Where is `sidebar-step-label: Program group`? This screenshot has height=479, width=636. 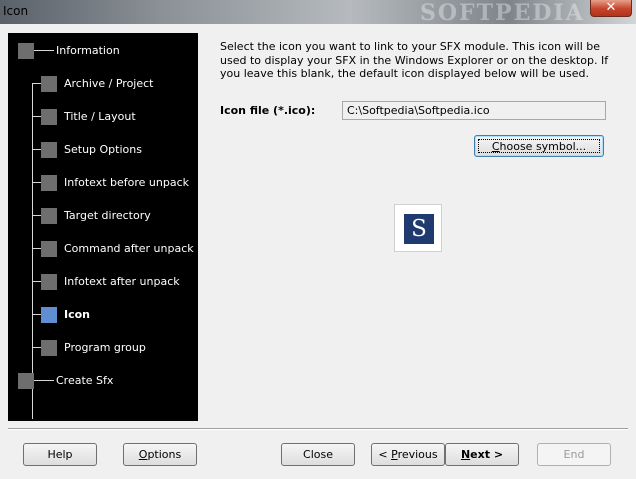
sidebar-step-label: Program group is located at coordinates (105, 347).